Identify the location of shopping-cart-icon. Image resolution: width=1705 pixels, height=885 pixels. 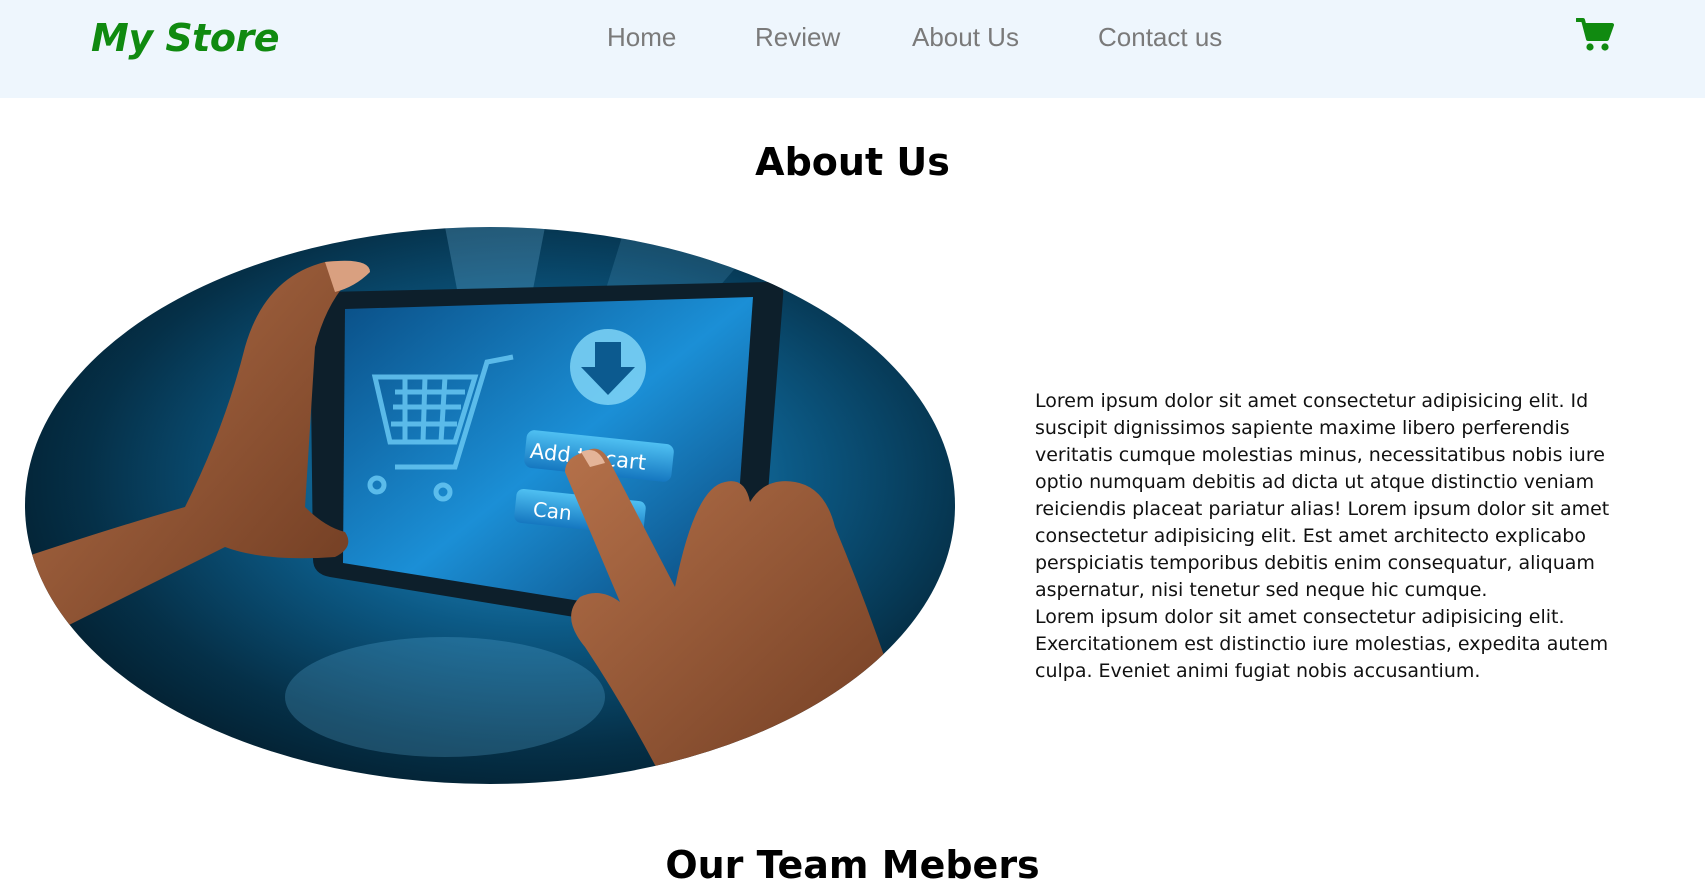
(1595, 35).